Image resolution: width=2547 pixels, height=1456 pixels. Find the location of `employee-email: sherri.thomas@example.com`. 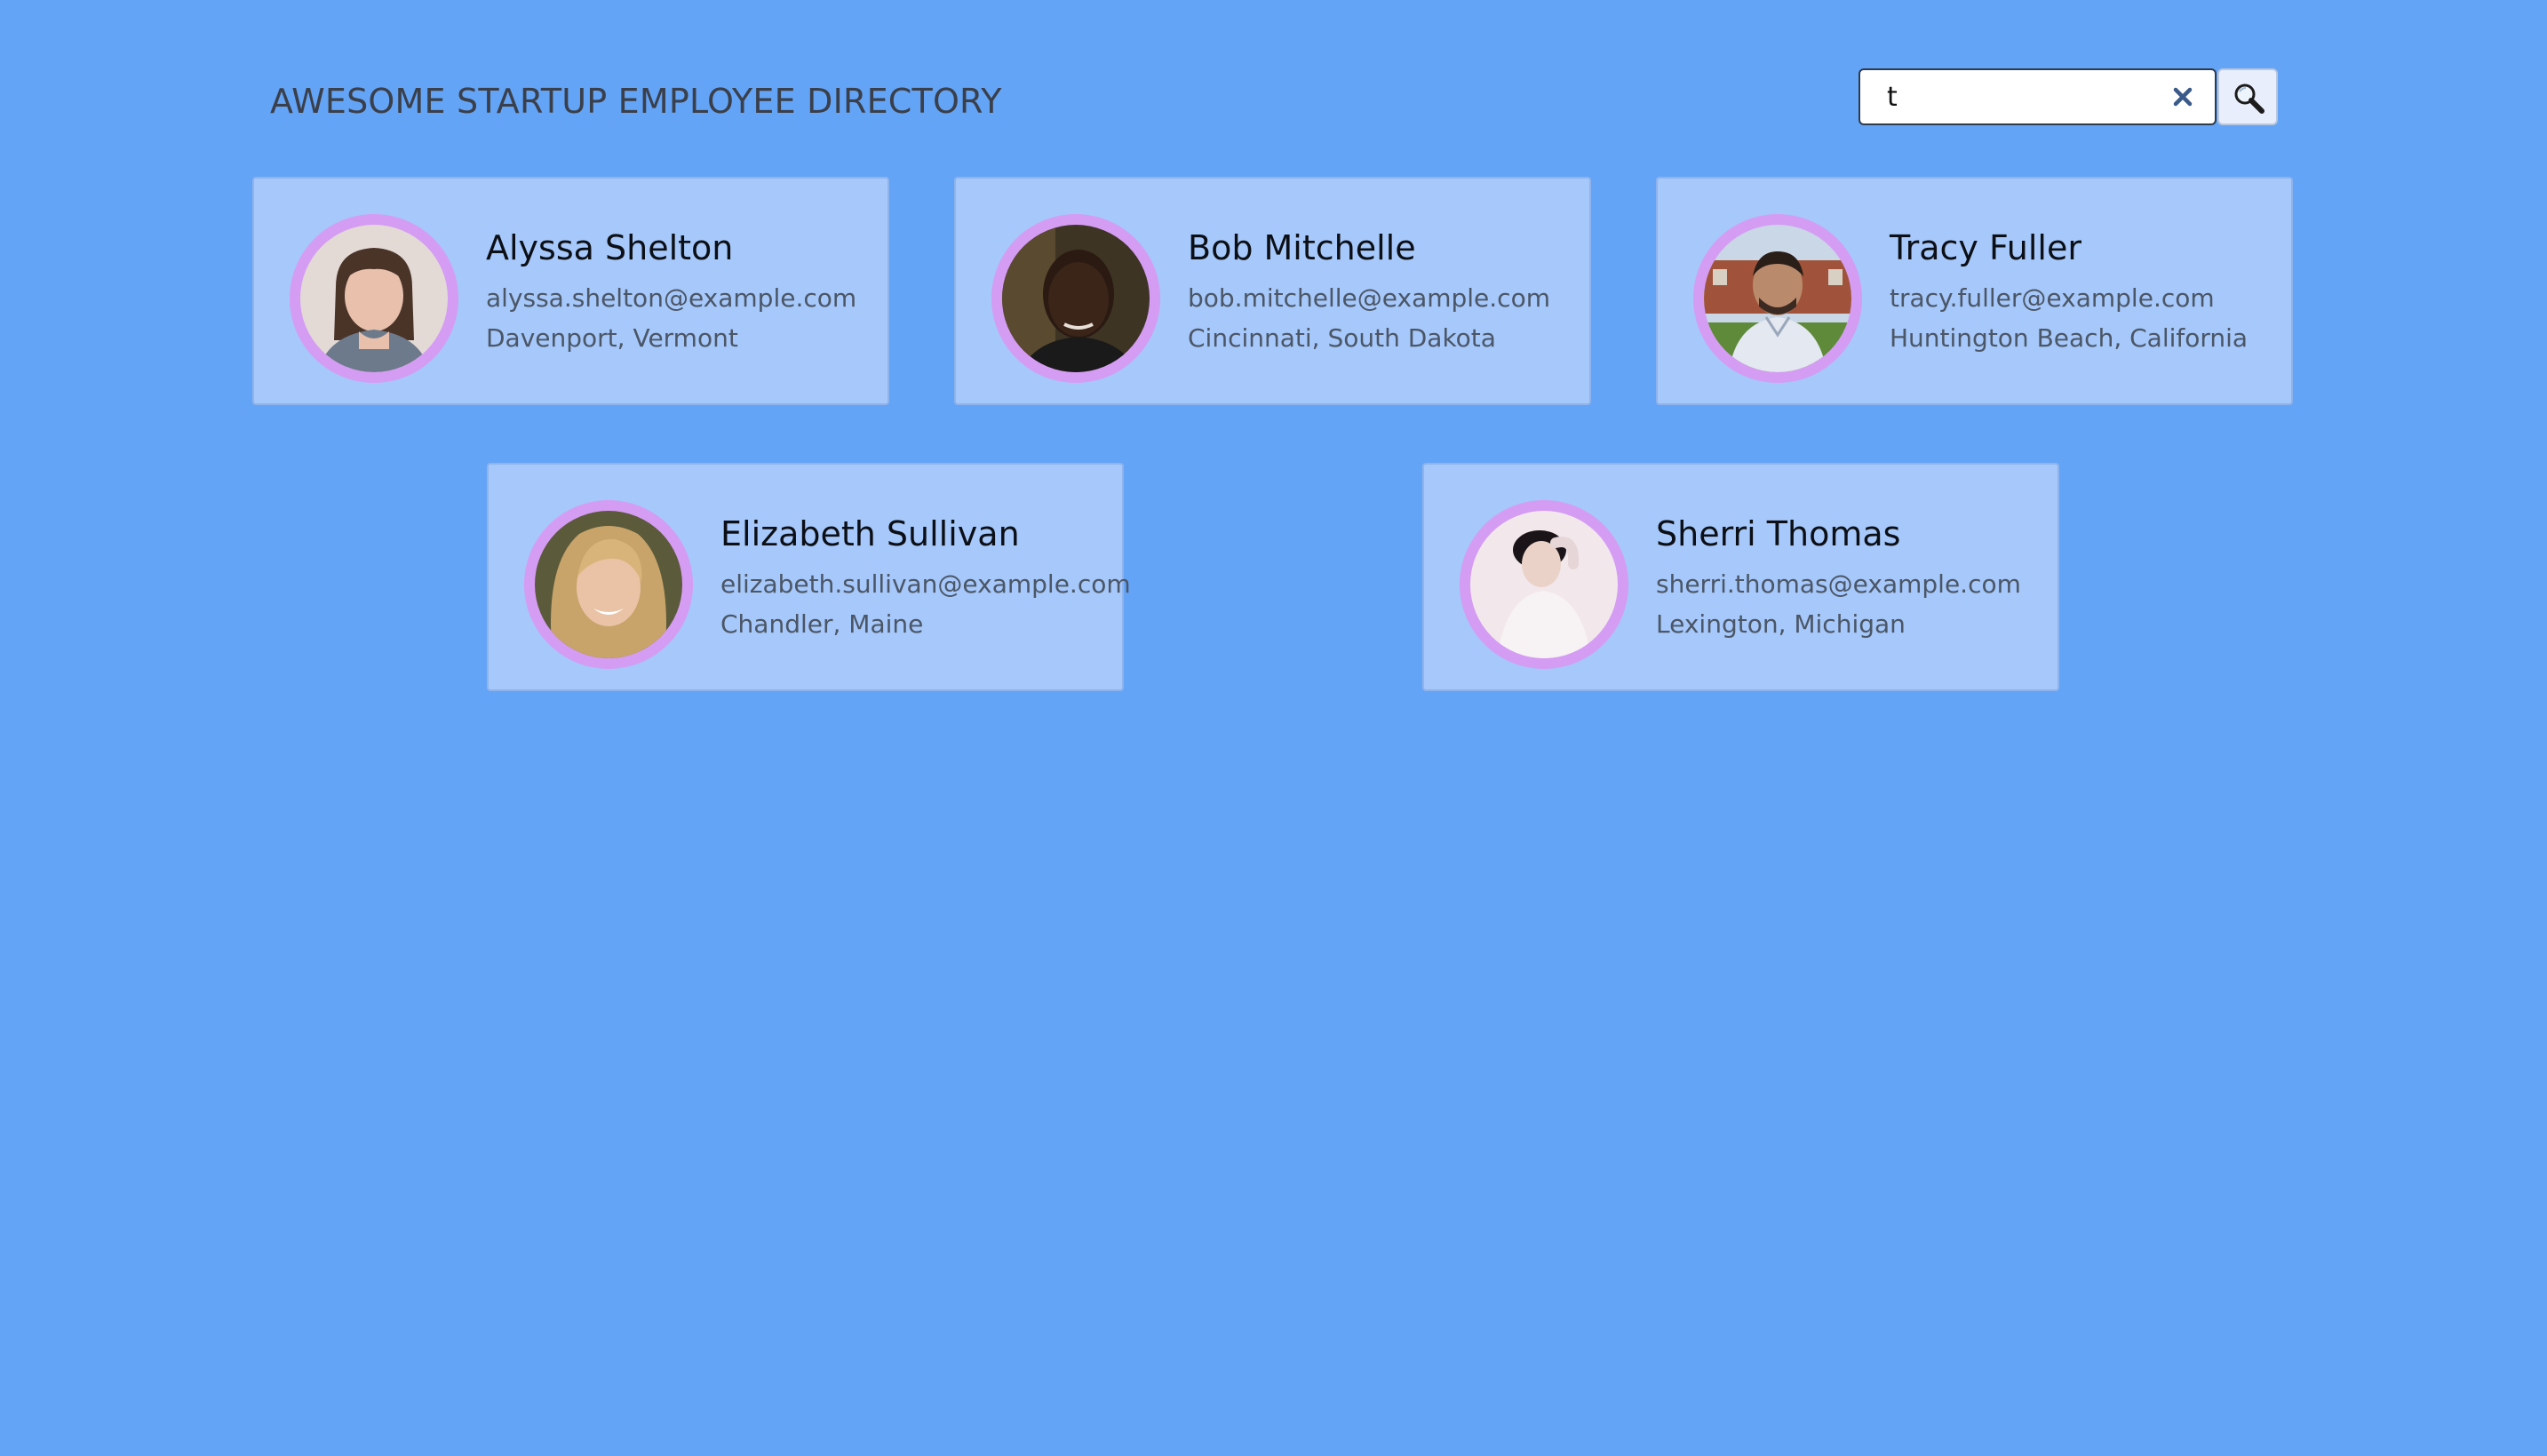

employee-email: sherri.thomas@example.com is located at coordinates (1839, 584).